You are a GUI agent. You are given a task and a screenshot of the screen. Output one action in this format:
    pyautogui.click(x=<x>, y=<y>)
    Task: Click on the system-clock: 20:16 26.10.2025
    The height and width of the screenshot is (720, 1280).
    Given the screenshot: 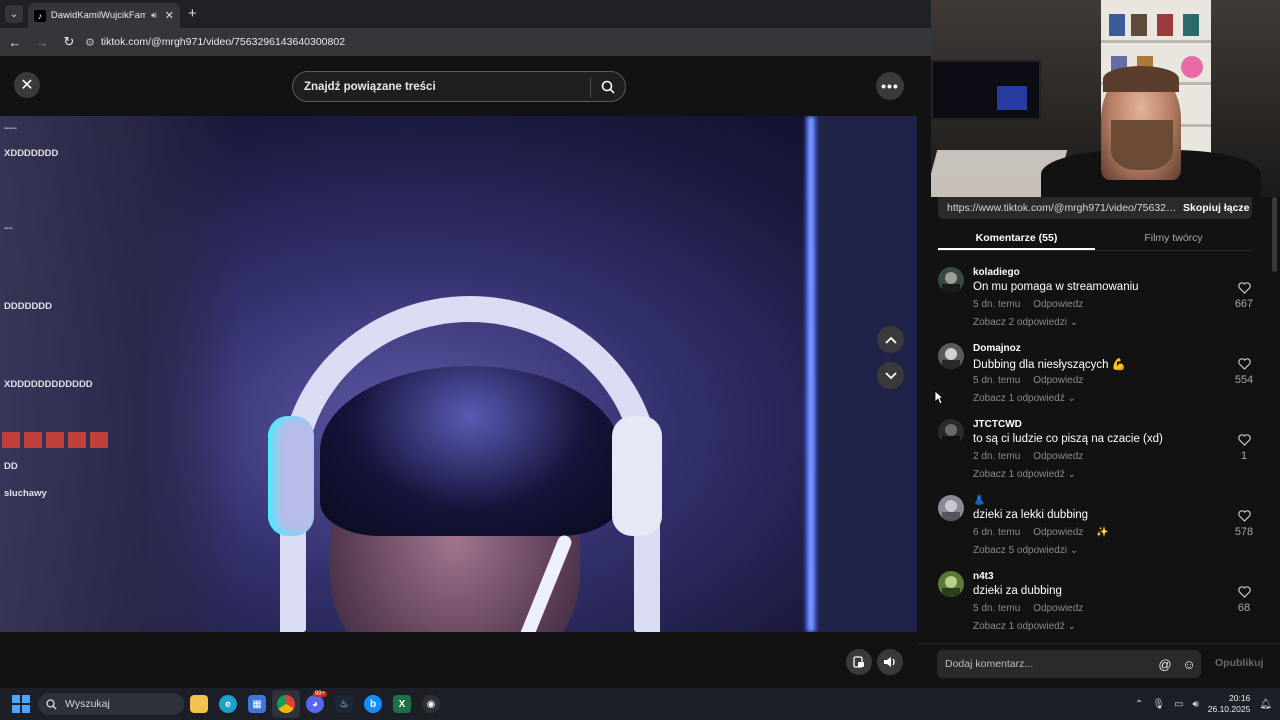 What is the action you would take?
    pyautogui.click(x=1229, y=704)
    